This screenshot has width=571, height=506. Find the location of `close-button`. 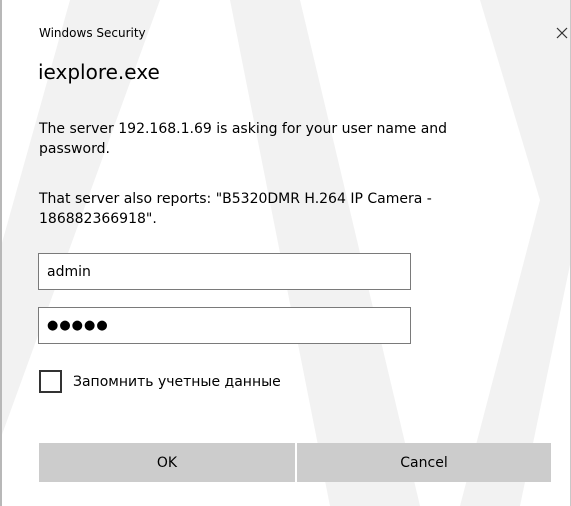

close-button is located at coordinates (562, 33).